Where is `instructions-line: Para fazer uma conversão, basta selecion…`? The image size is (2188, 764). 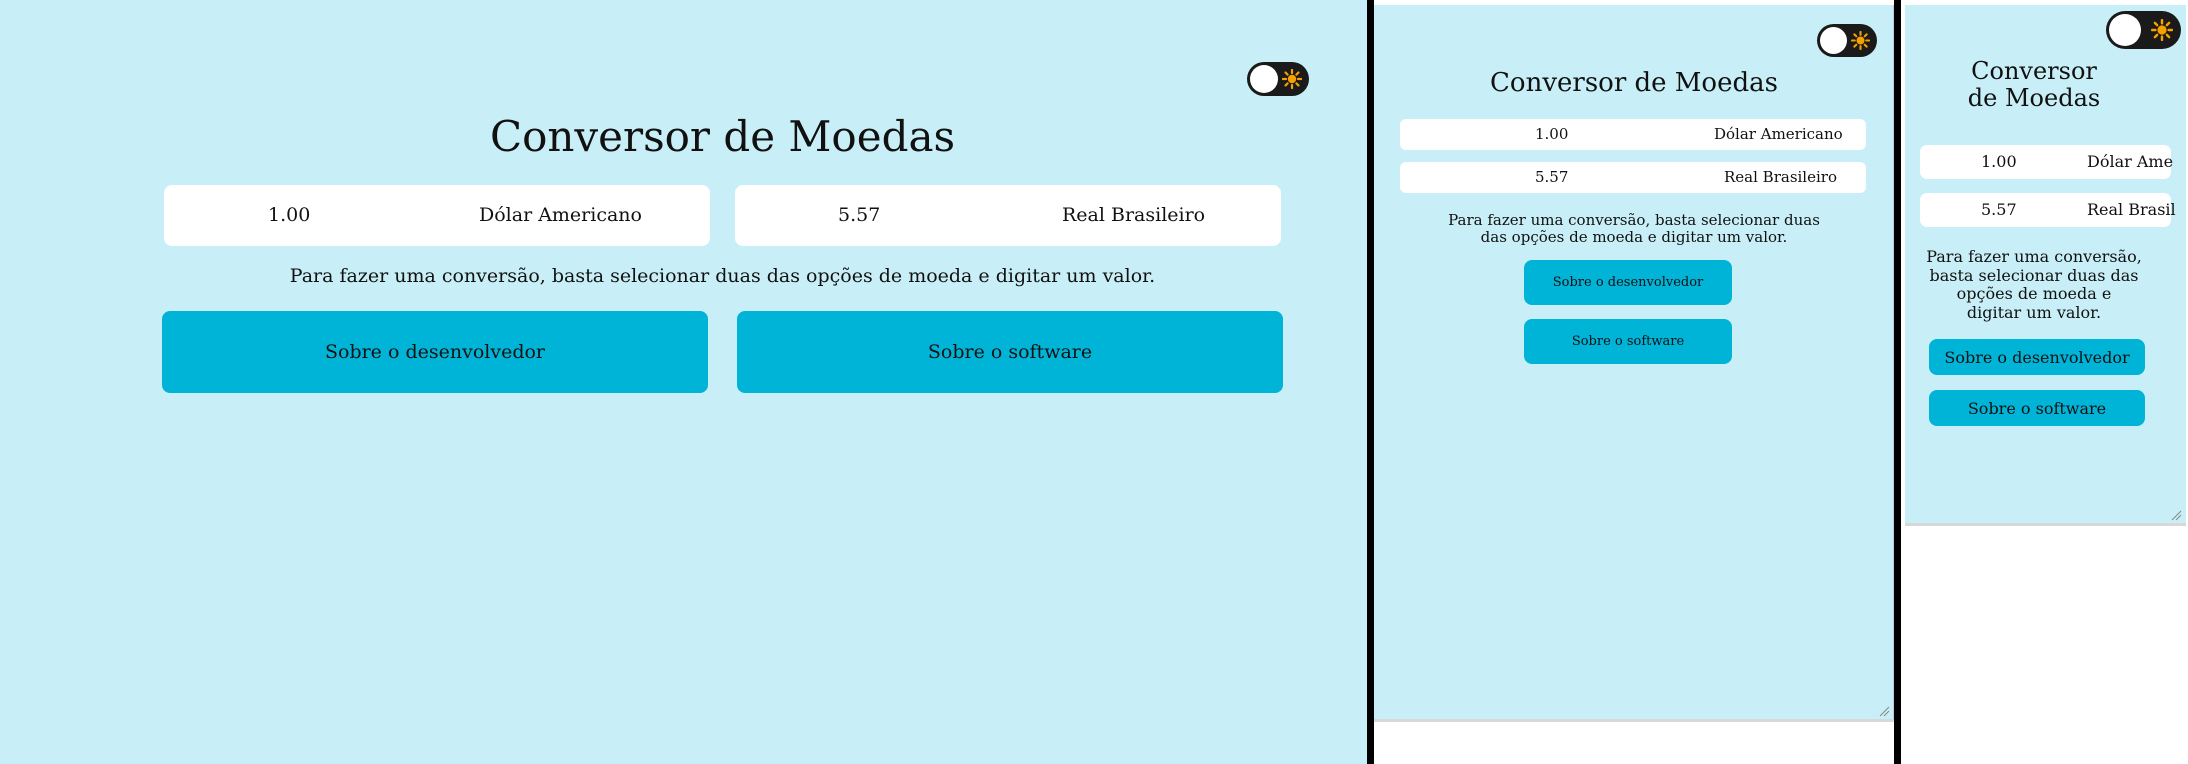
instructions-line: Para fazer uma conversão, basta selecion… is located at coordinates (1634, 220).